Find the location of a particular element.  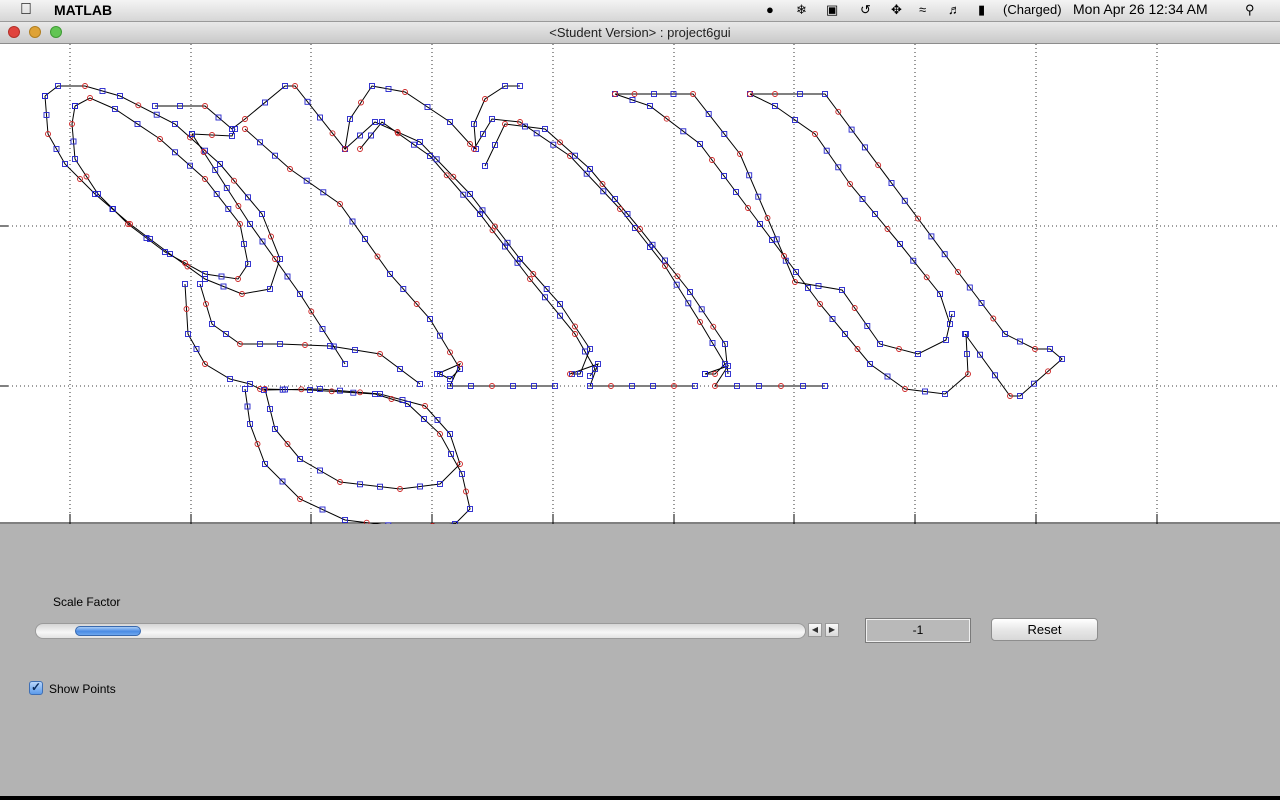

volume-icon: ♬ is located at coordinates (954, 9).